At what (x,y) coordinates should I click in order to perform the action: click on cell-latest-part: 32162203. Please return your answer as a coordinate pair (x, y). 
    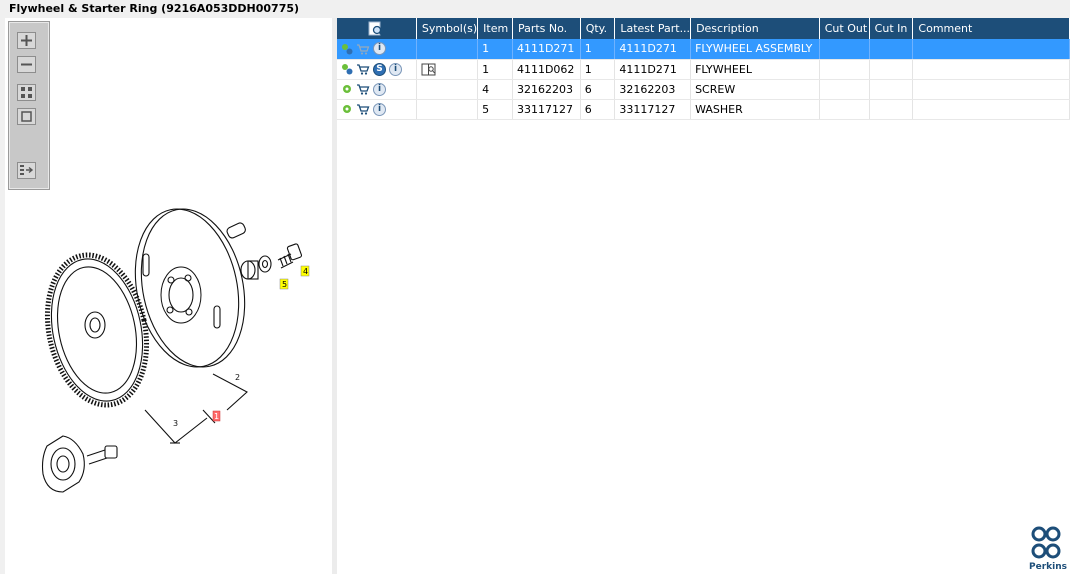
    Looking at the image, I should click on (653, 89).